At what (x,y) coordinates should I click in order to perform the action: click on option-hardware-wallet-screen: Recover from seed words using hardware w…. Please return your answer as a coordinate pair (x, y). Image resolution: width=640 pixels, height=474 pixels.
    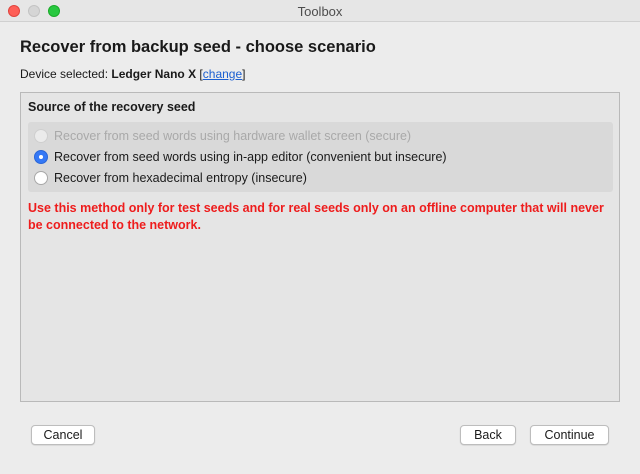
    Looking at the image, I should click on (222, 136).